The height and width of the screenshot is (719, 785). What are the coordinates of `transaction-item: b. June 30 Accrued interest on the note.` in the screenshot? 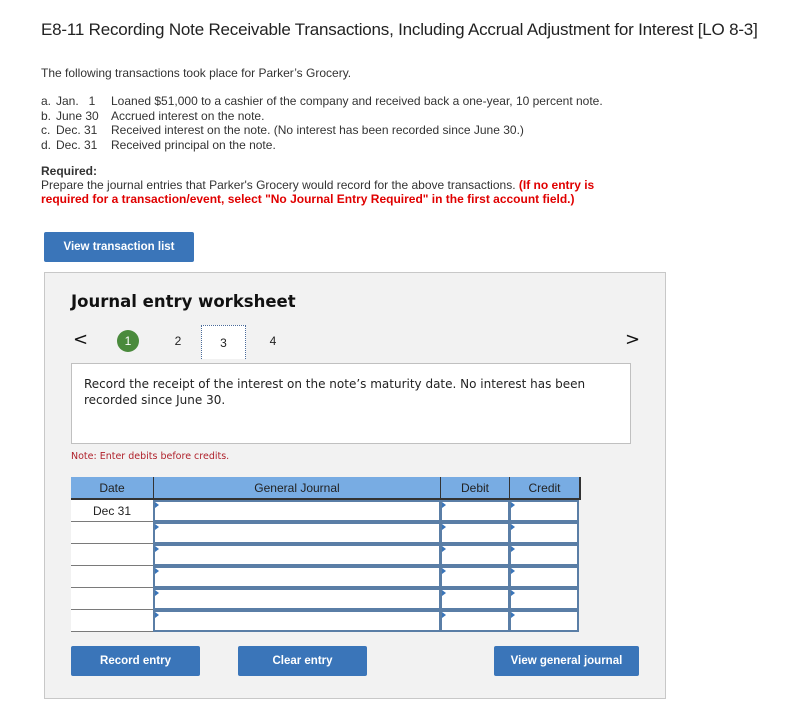 It's located at (322, 116).